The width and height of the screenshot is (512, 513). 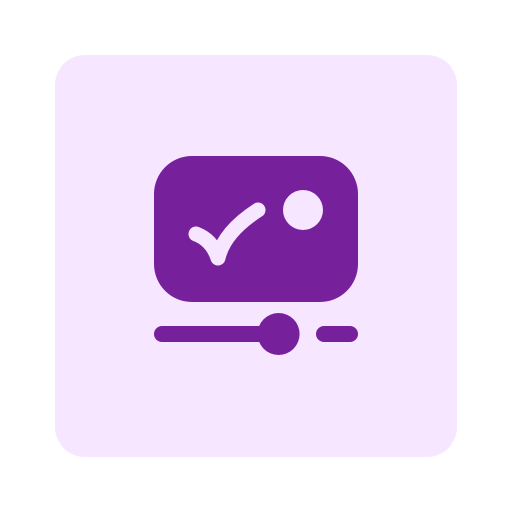 I want to click on dot-icon, so click(x=303, y=210).